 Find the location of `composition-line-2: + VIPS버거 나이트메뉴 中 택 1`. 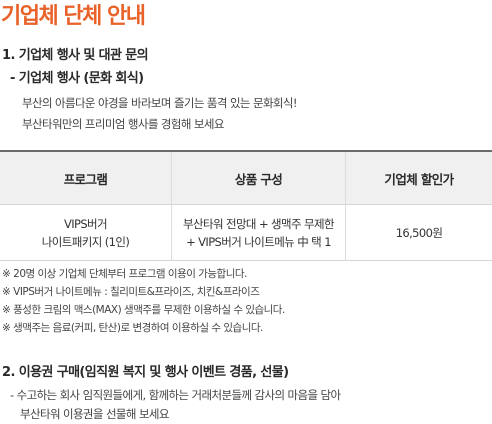

composition-line-2: + VIPS버거 나이트메뉴 中 택 1 is located at coordinates (258, 241).